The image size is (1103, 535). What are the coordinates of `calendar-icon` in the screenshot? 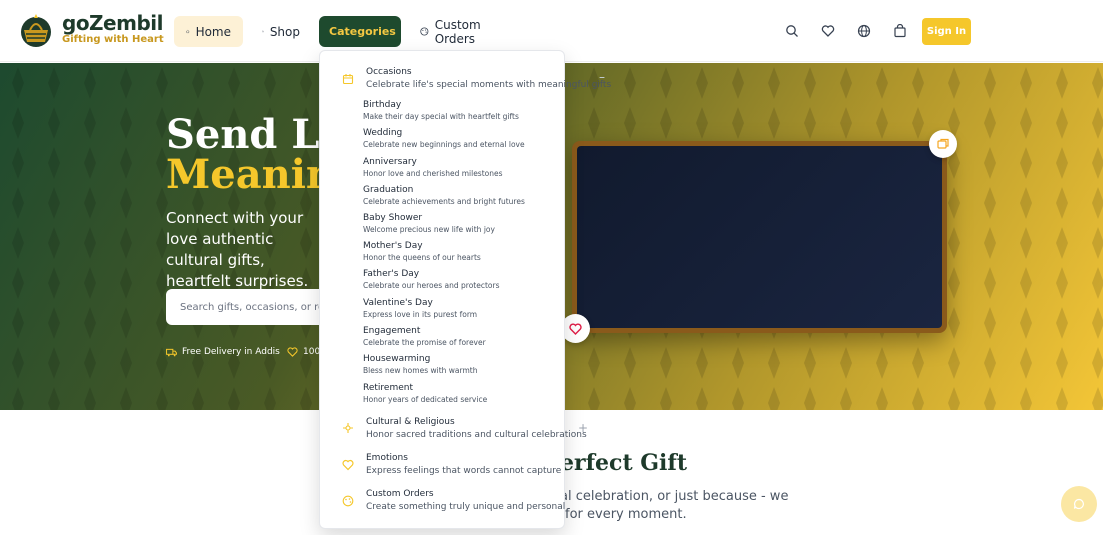 It's located at (348, 79).